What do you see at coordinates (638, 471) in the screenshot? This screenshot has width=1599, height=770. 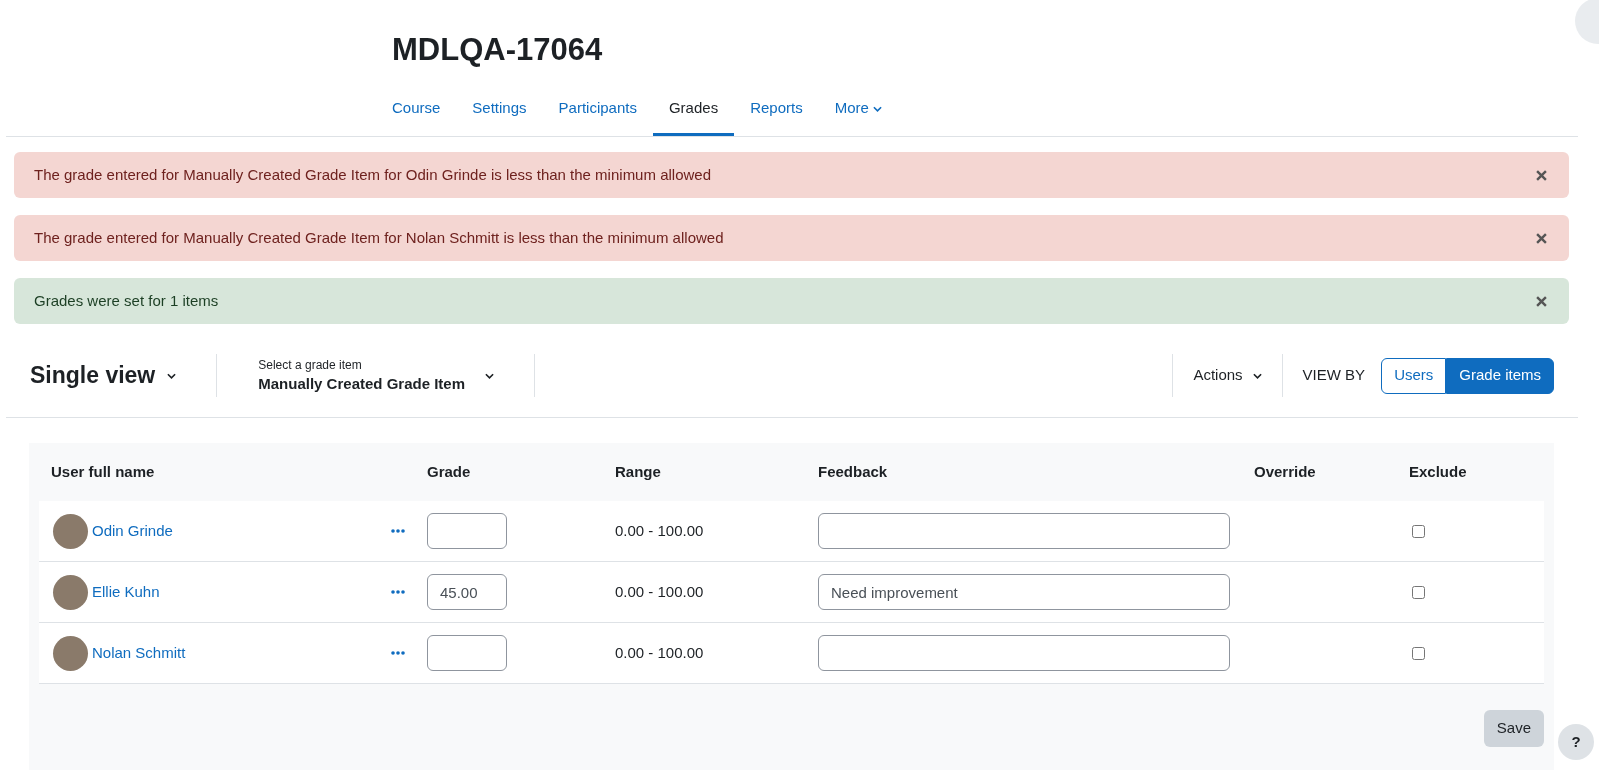 I see `column-header: Range` at bounding box center [638, 471].